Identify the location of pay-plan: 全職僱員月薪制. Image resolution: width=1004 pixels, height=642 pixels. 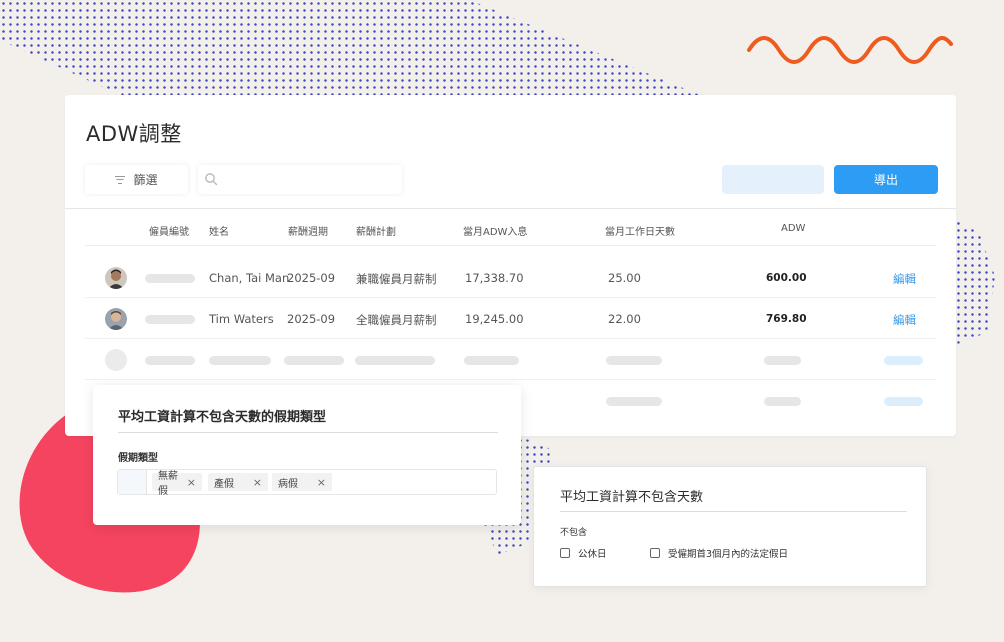
(396, 320).